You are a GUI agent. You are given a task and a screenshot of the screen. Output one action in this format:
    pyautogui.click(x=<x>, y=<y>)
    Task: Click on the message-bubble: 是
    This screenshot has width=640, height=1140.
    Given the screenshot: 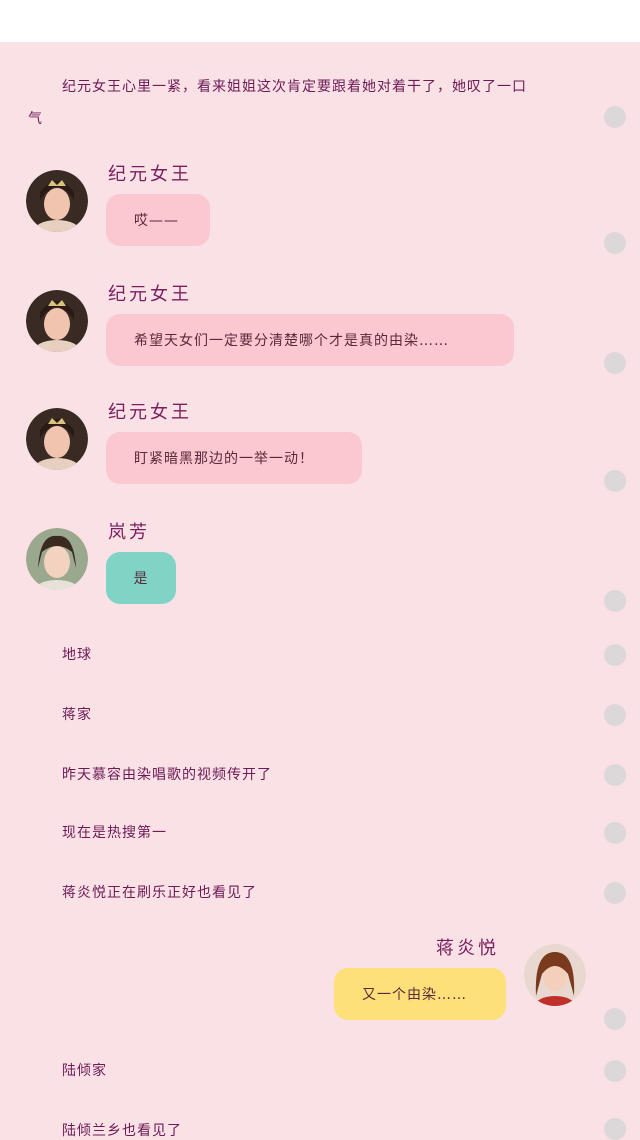 What is the action you would take?
    pyautogui.click(x=141, y=578)
    